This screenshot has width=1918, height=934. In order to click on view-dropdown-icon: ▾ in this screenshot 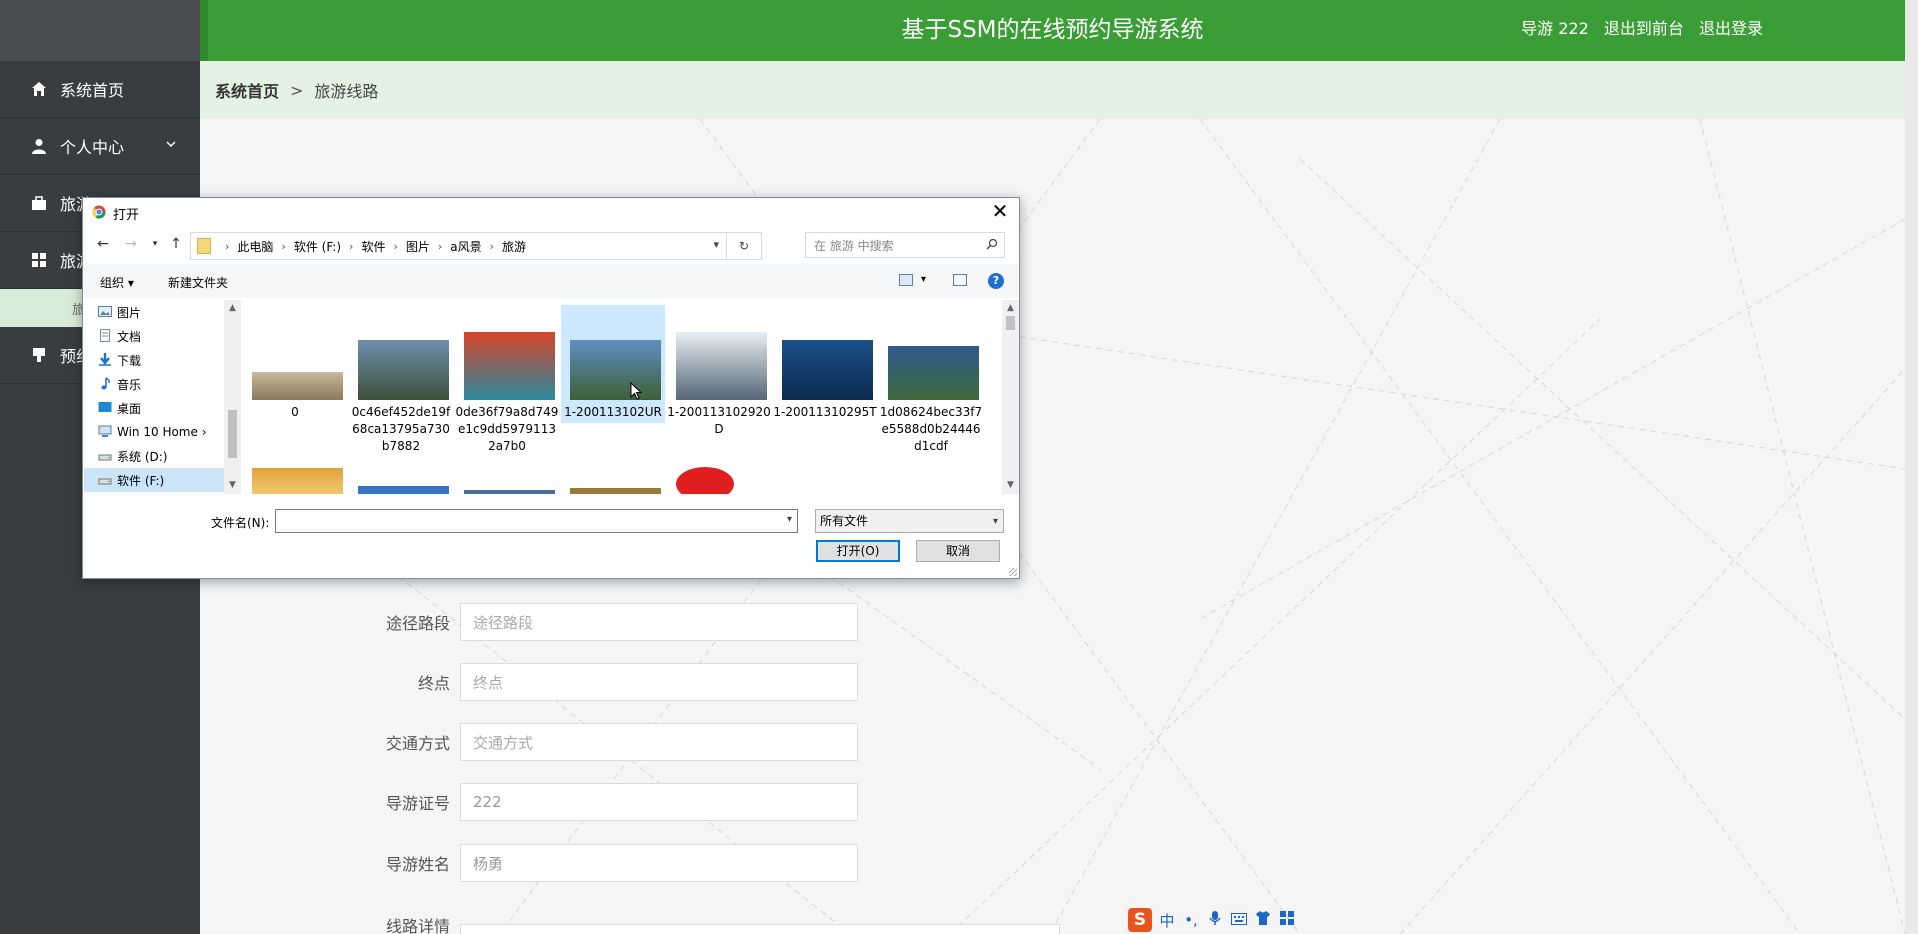, I will do `click(923, 279)`.